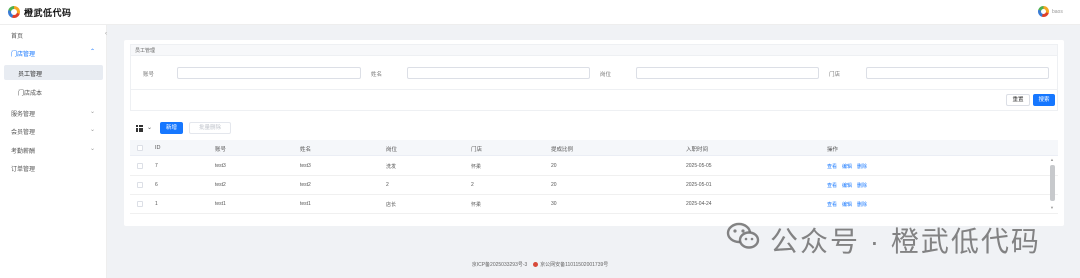 The width and height of the screenshot is (1080, 278). What do you see at coordinates (53, 52) in the screenshot?
I see `sidebar-item-store-management: 门店管理 ⌃` at bounding box center [53, 52].